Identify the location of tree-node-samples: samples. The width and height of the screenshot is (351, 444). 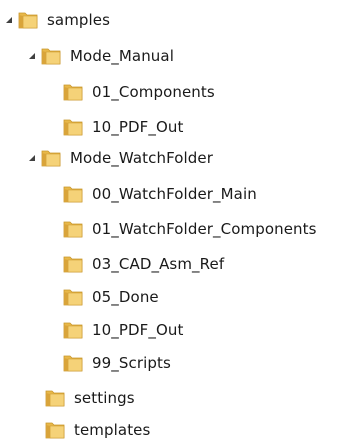
(56, 20).